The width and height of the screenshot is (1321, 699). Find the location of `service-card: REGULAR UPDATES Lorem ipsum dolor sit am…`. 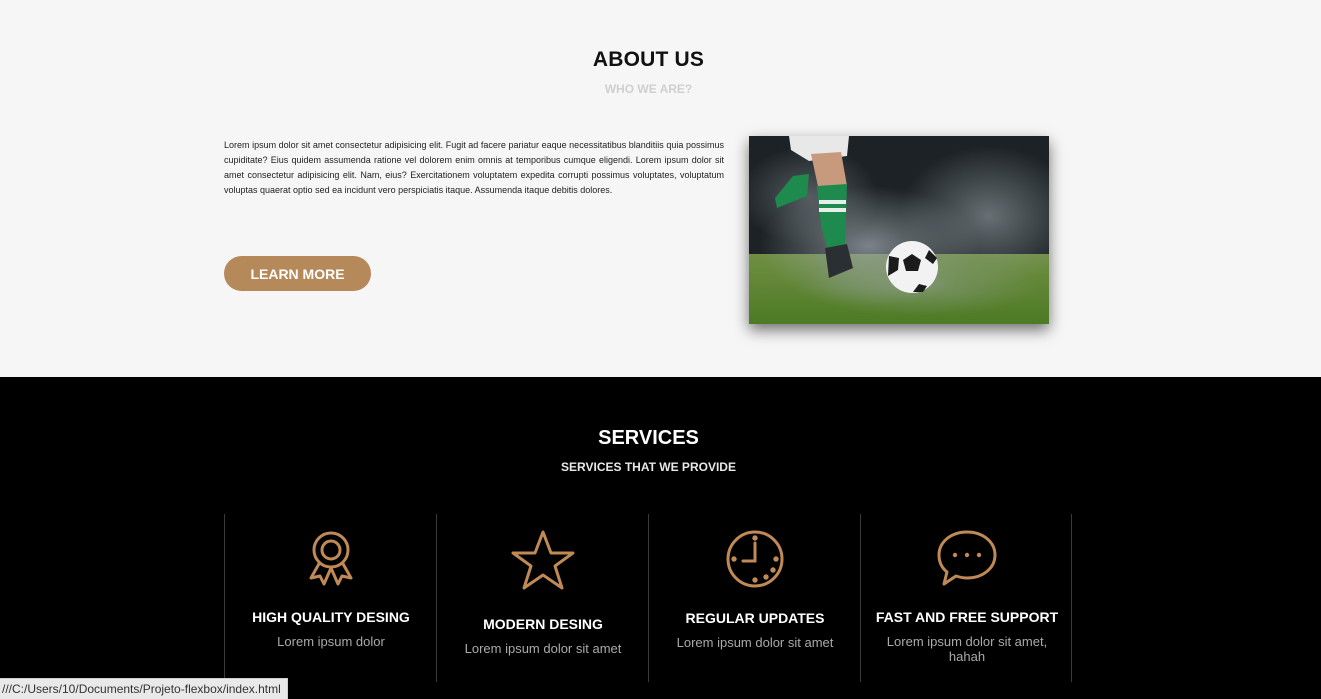

service-card: REGULAR UPDATES Lorem ipsum dolor sit am… is located at coordinates (754, 598).